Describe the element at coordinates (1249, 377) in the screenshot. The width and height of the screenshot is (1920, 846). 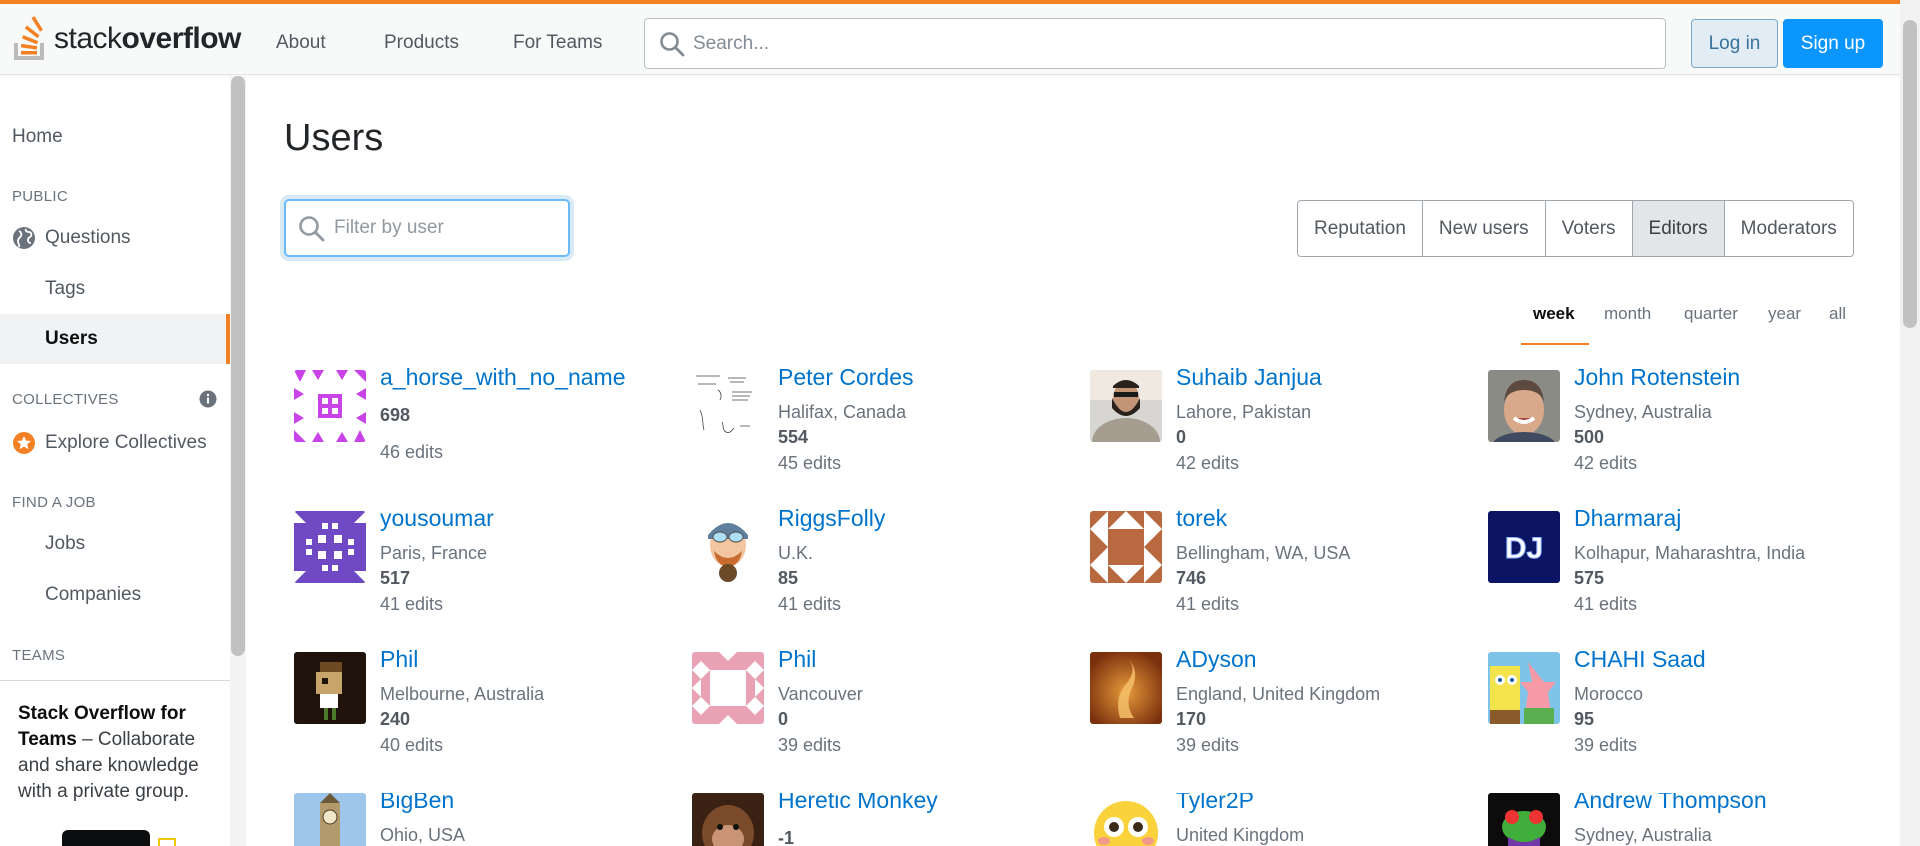
I see `user-name: Suhaib Janjua` at that location.